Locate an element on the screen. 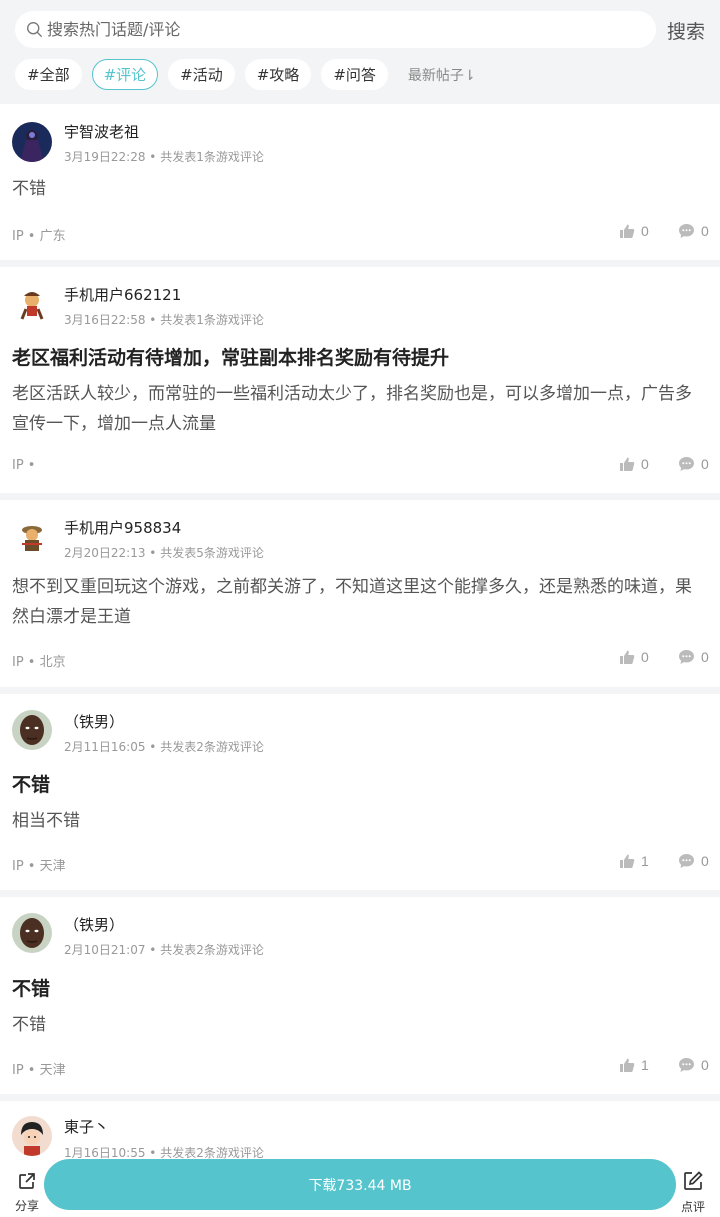 The width and height of the screenshot is (720, 1217). tag-filter-bar: #全部 #评论 #活动 #攻略 #问答 最新帖子⇂ is located at coordinates (245, 74).